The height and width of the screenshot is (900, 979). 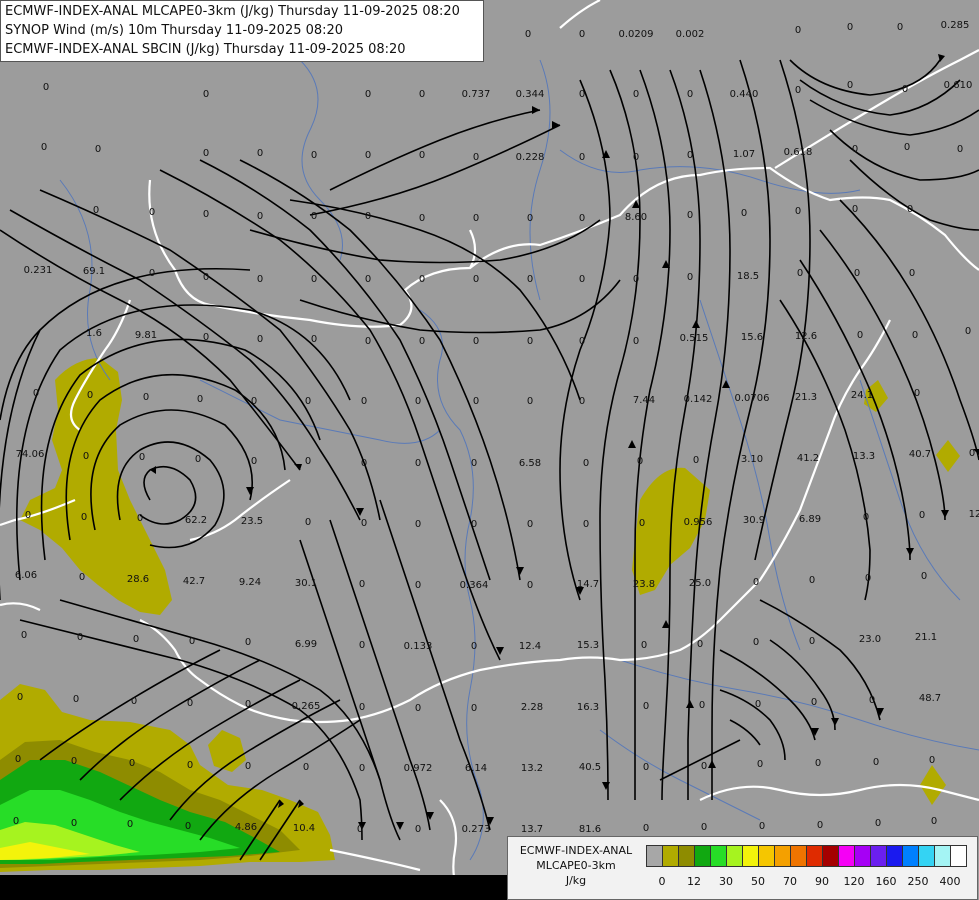 What do you see at coordinates (26, 575) in the screenshot?
I see `cape-value-label: 6.06` at bounding box center [26, 575].